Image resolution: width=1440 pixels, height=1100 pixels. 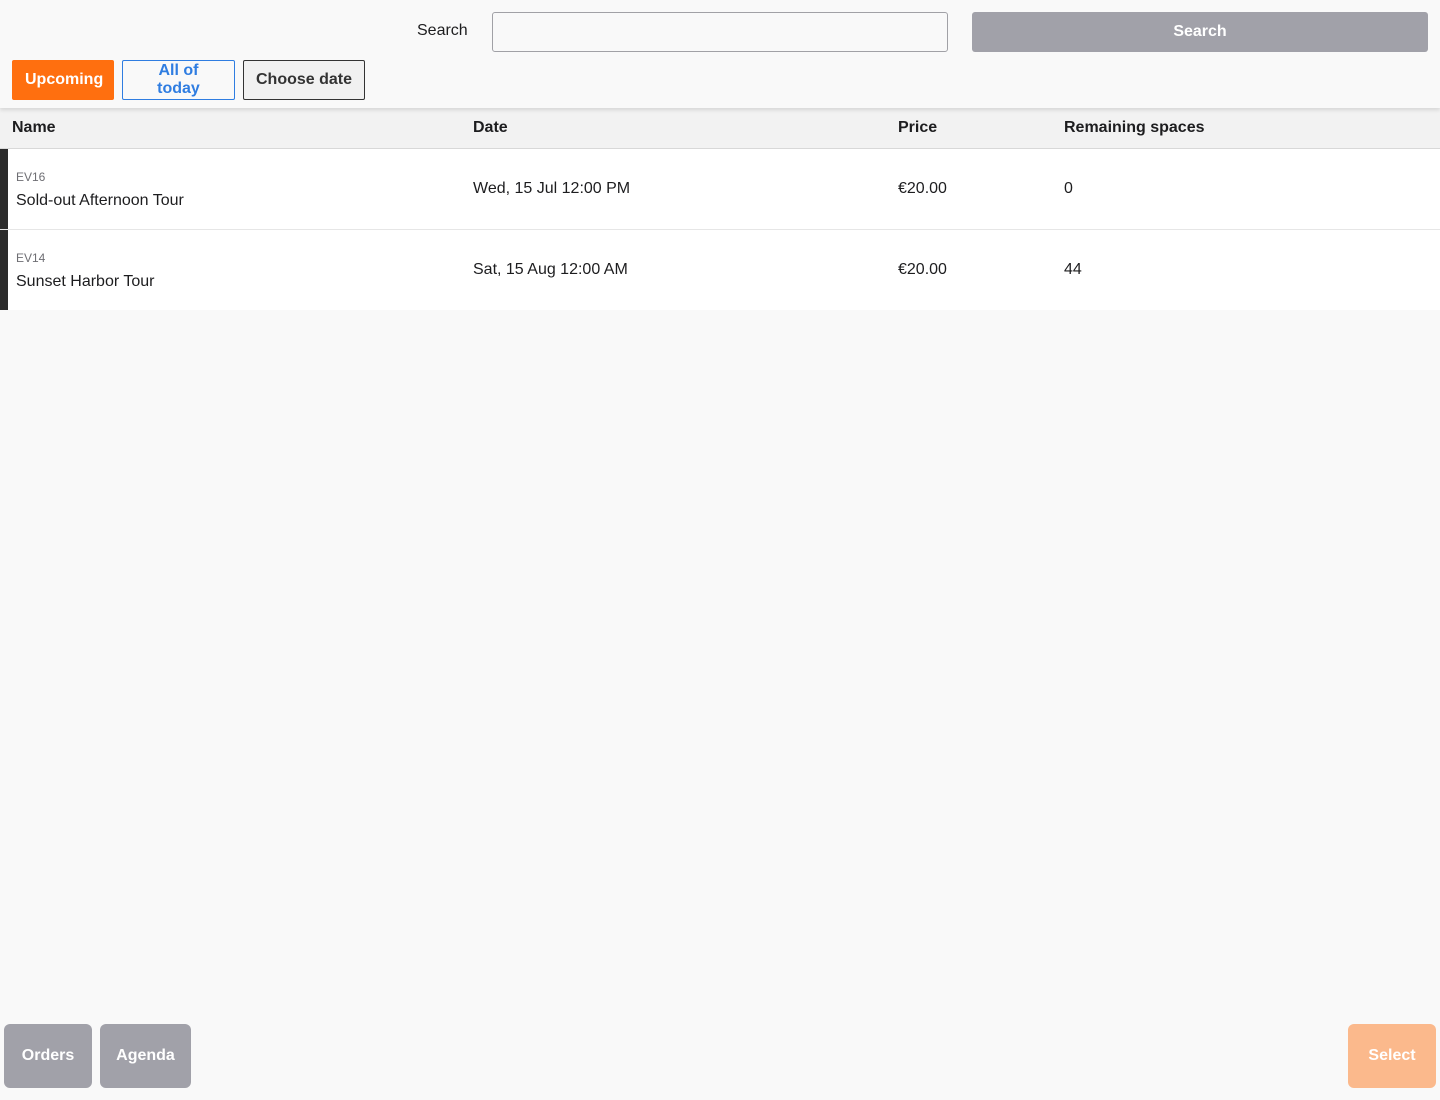 What do you see at coordinates (720, 32) in the screenshot?
I see `search-input` at bounding box center [720, 32].